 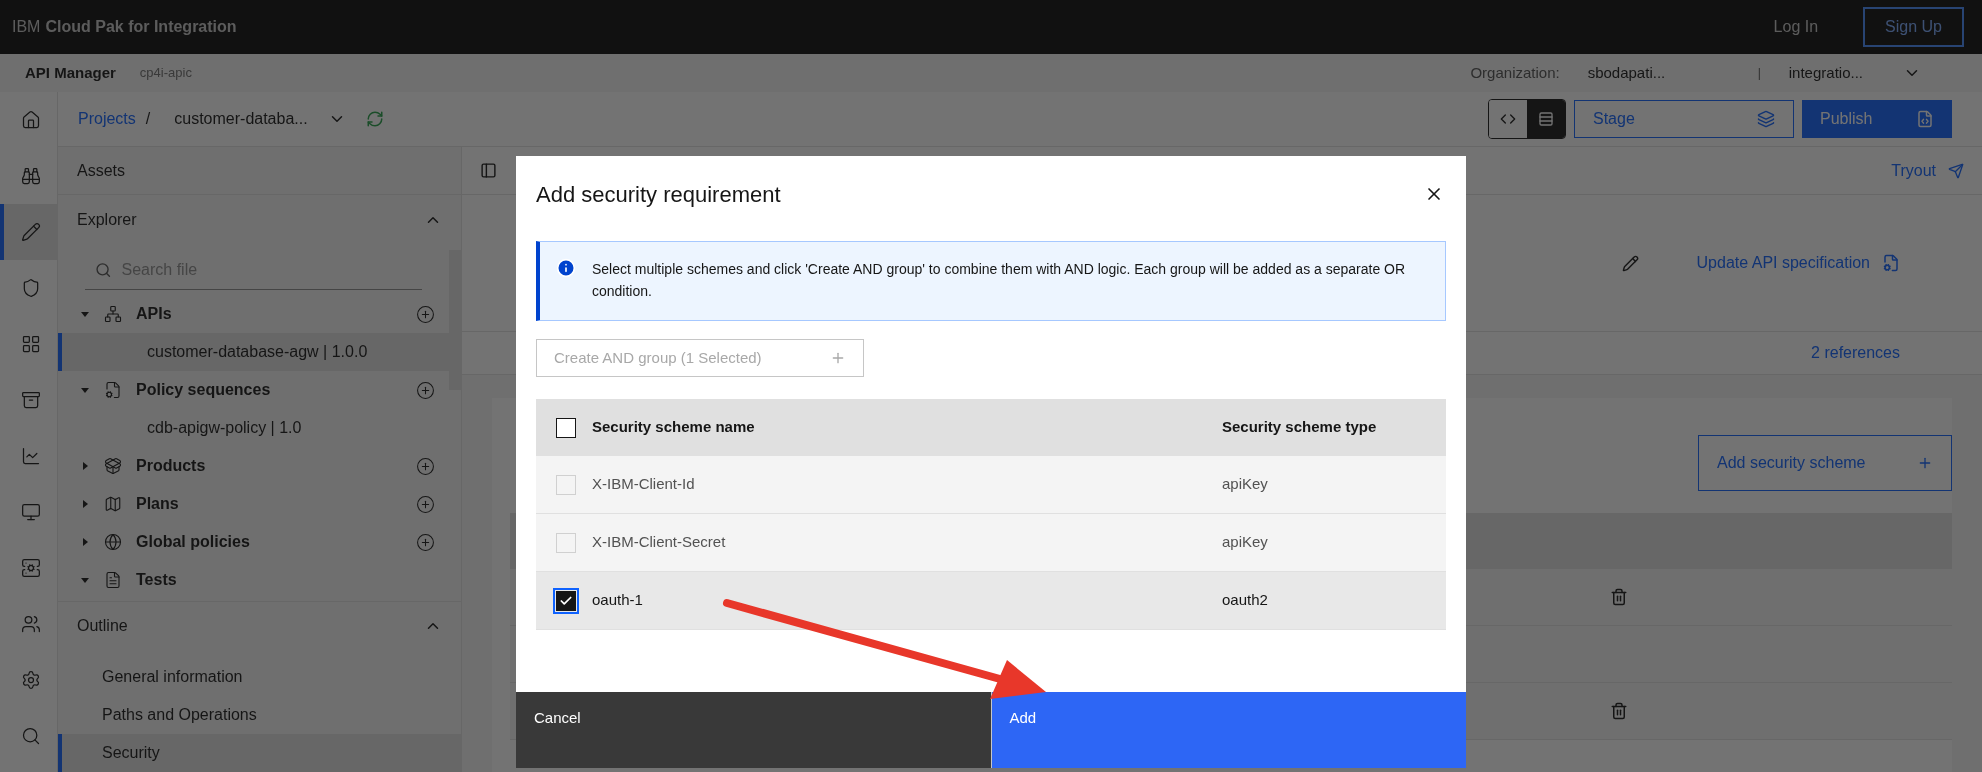 What do you see at coordinates (70, 72) in the screenshot?
I see `app-name: API Manager` at bounding box center [70, 72].